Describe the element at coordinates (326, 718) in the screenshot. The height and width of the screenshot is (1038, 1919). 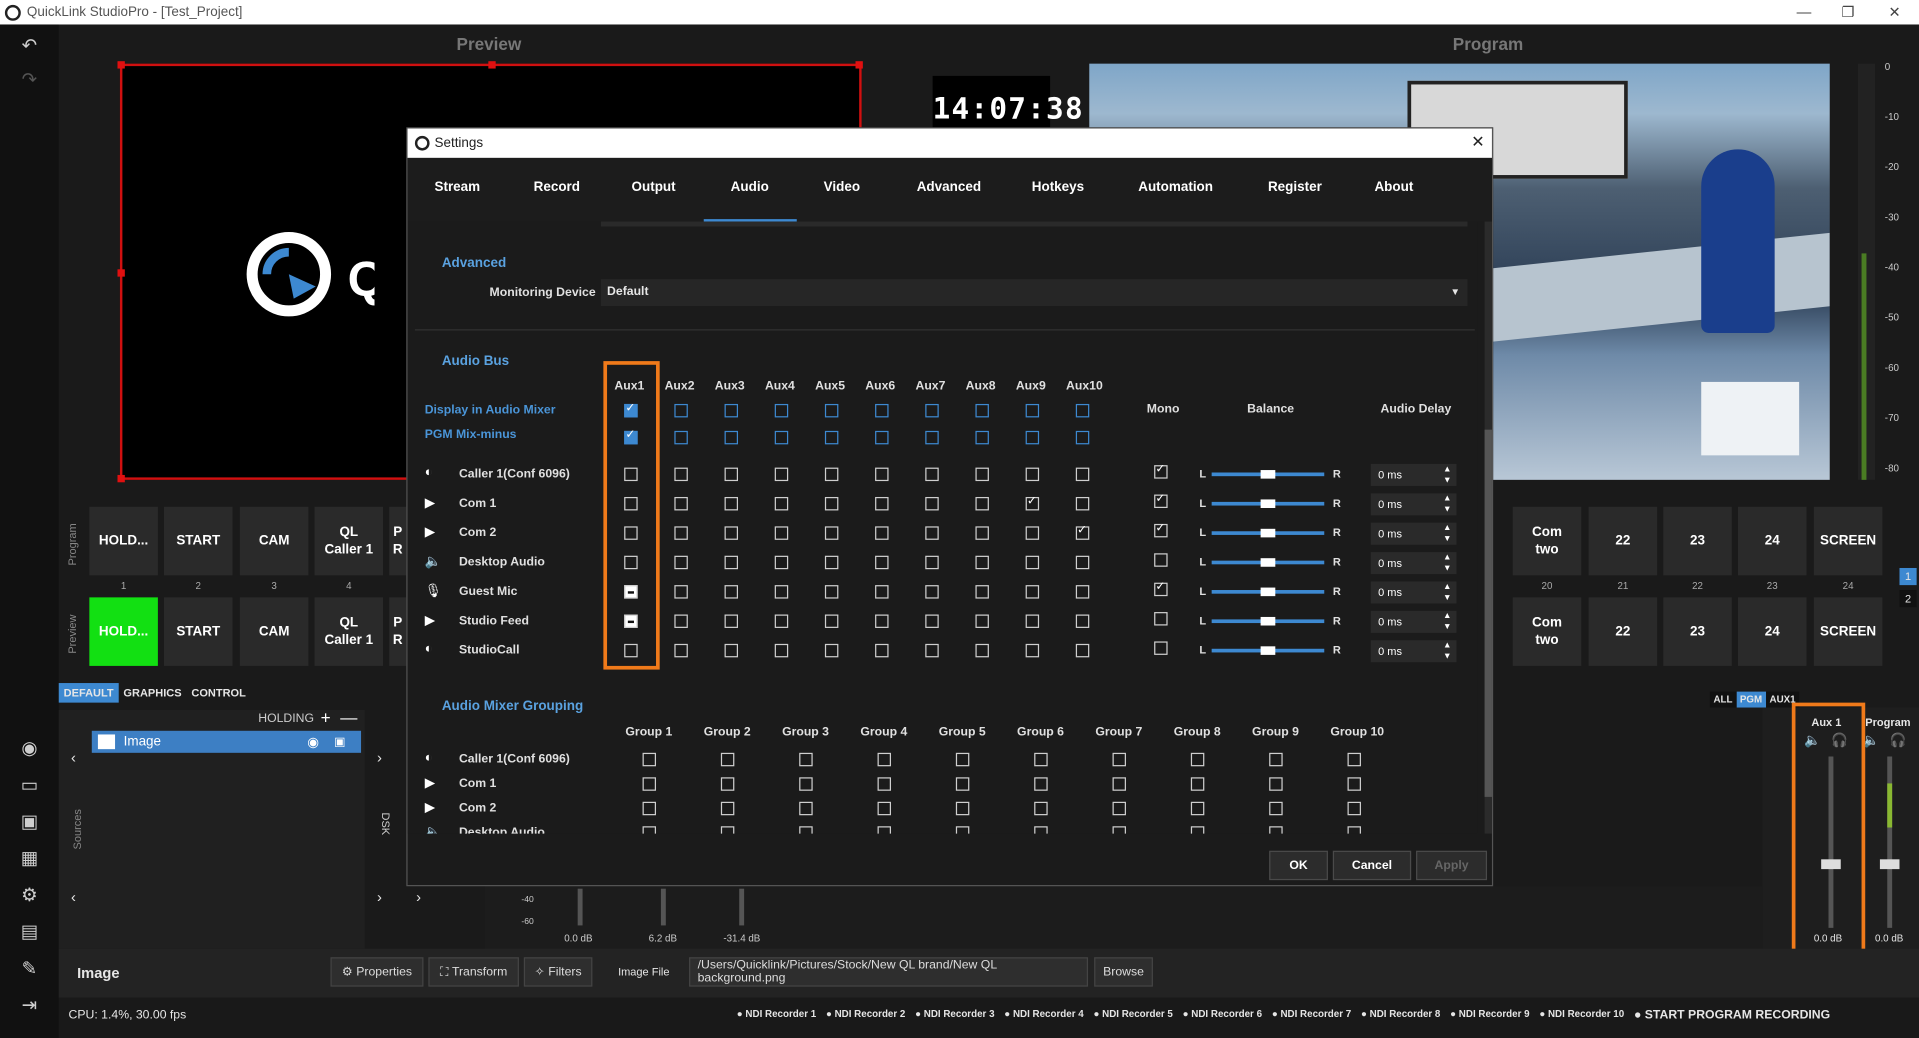
I see `add-source-icon: +` at that location.